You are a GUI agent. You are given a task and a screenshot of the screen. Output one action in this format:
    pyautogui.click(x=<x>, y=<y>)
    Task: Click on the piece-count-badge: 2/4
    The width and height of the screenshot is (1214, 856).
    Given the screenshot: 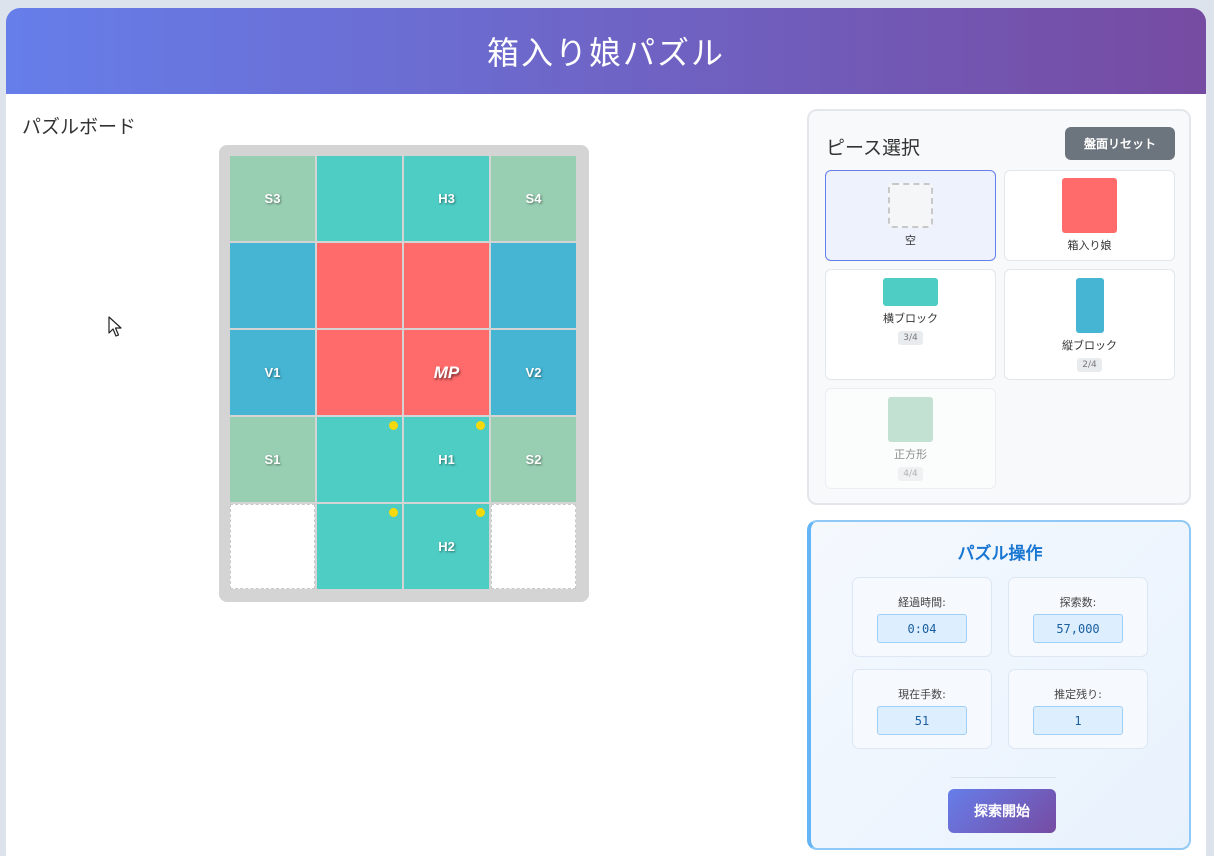 What is the action you would take?
    pyautogui.click(x=1089, y=364)
    